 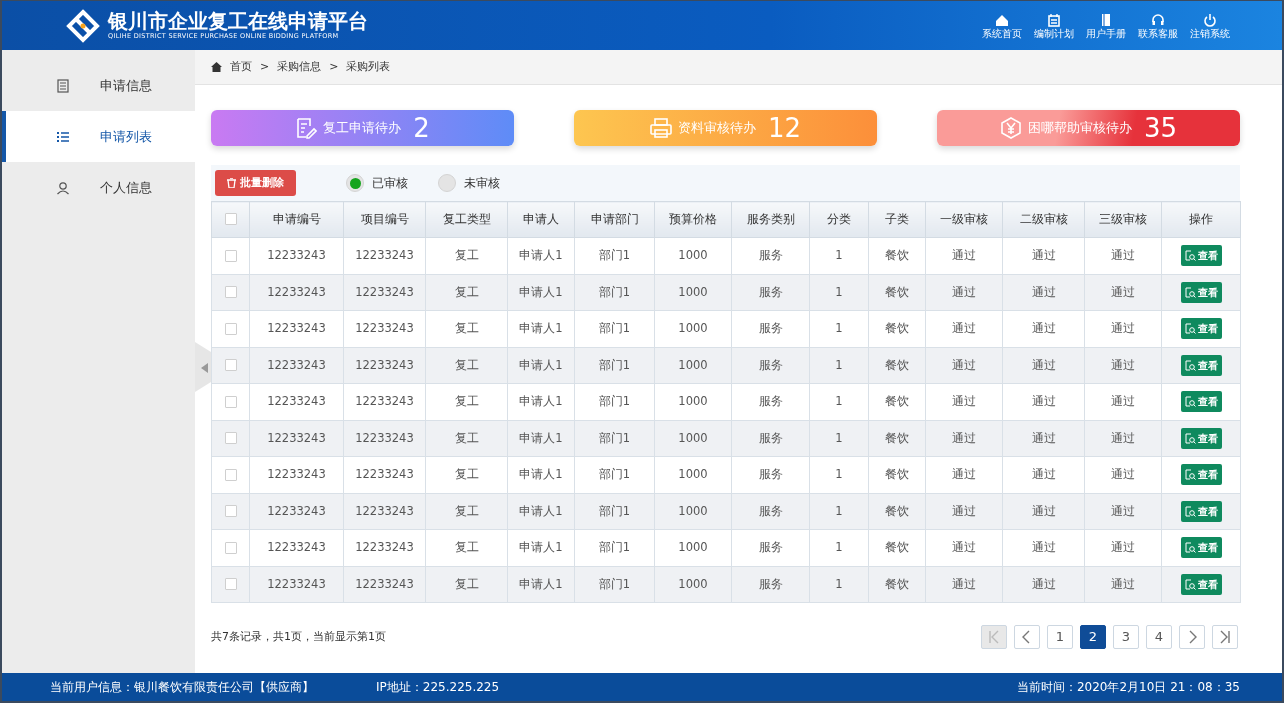 I want to click on summary-card: 复工申请待办 2, so click(x=362, y=128).